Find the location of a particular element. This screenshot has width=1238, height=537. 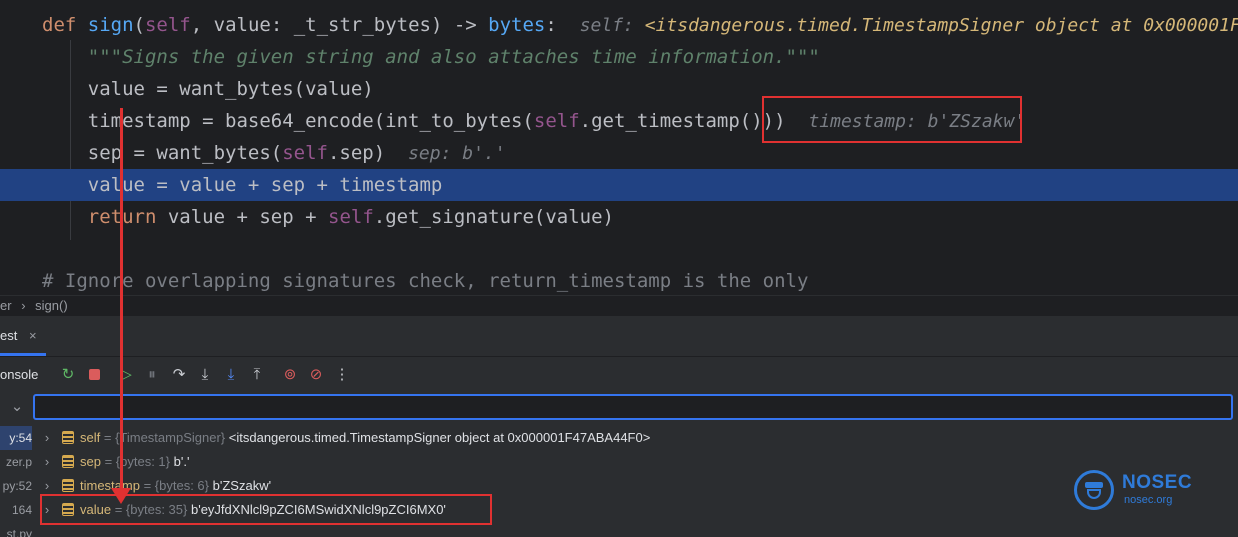

frames-list: y:54 zer.p py:52 164 st.py is located at coordinates (16, 481).